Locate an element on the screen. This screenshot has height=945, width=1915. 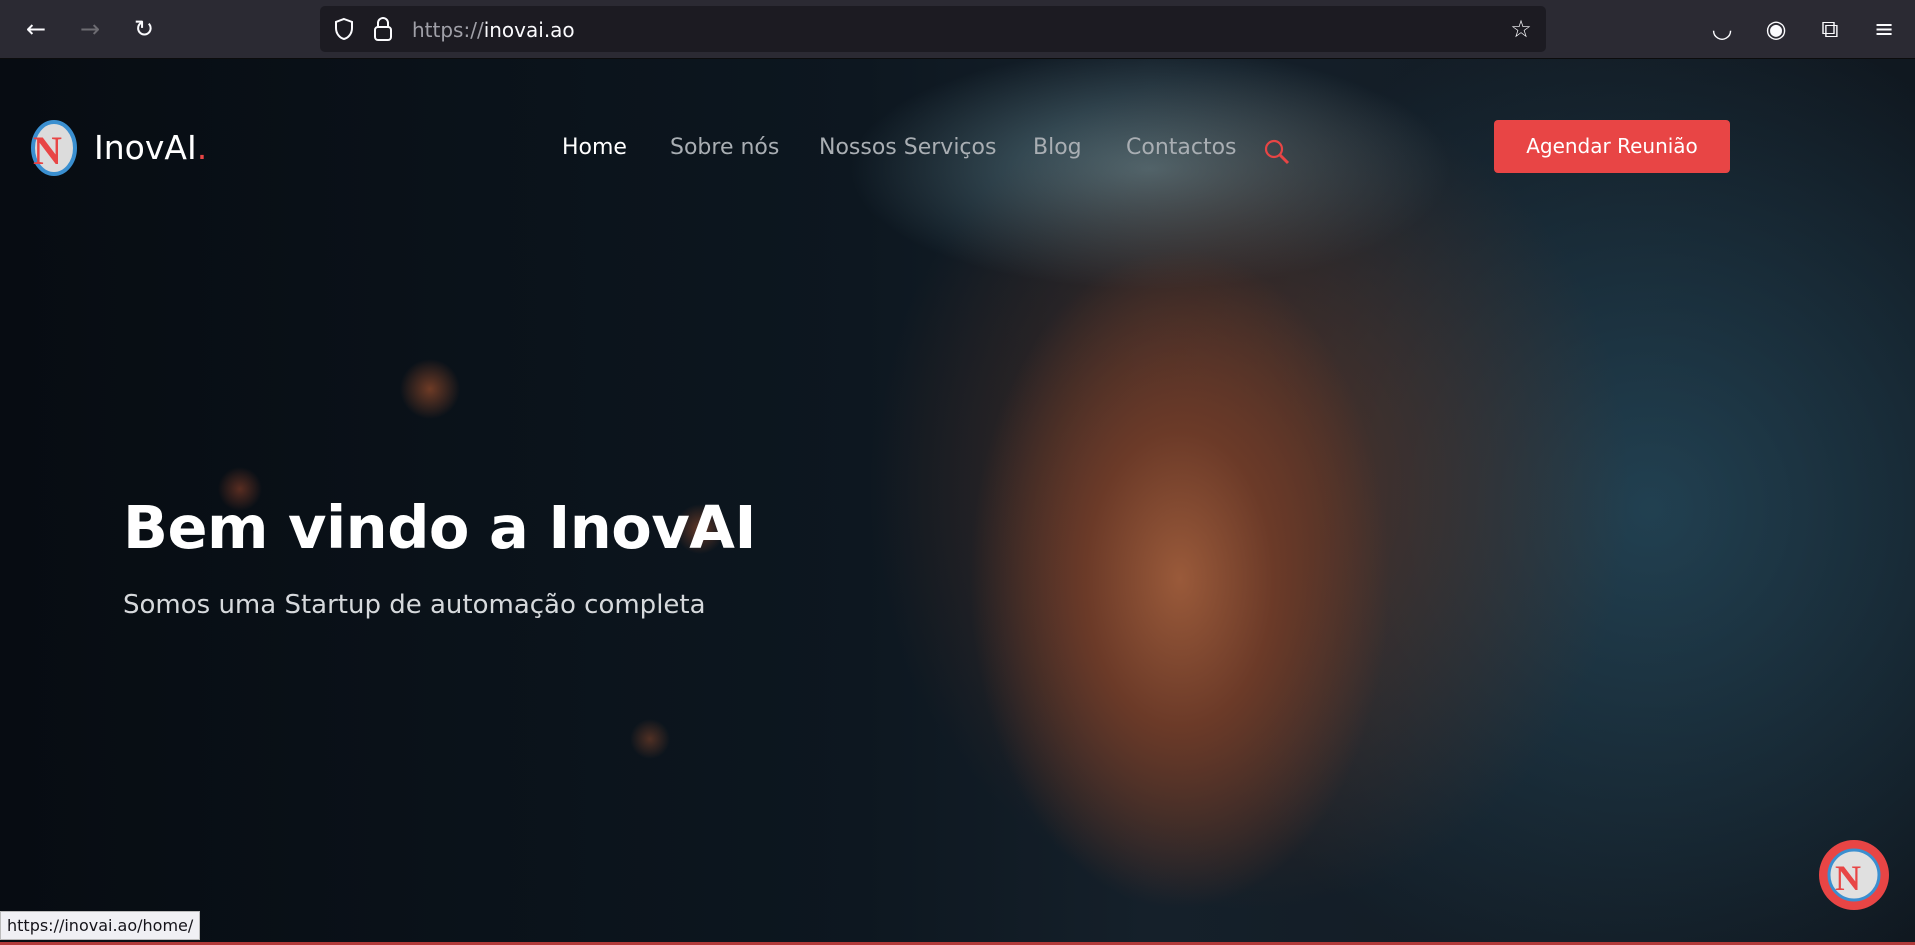
forward-icon: → is located at coordinates (90, 29).